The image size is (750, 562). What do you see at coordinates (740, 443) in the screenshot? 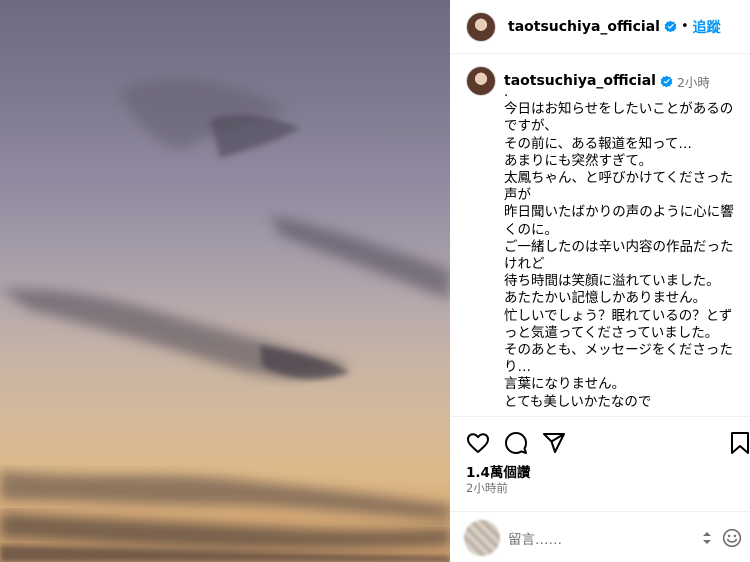
I see `bookmark-icon` at bounding box center [740, 443].